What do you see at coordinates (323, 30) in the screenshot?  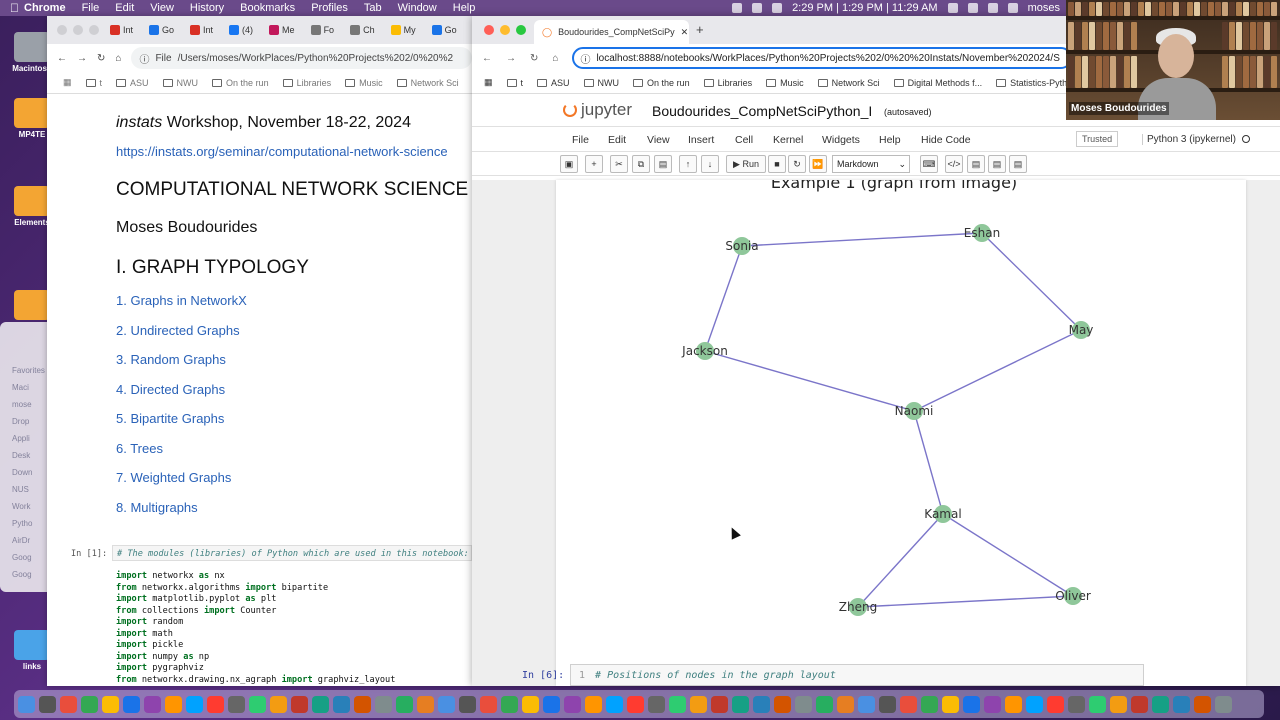 I see `browser-tab: Fo` at bounding box center [323, 30].